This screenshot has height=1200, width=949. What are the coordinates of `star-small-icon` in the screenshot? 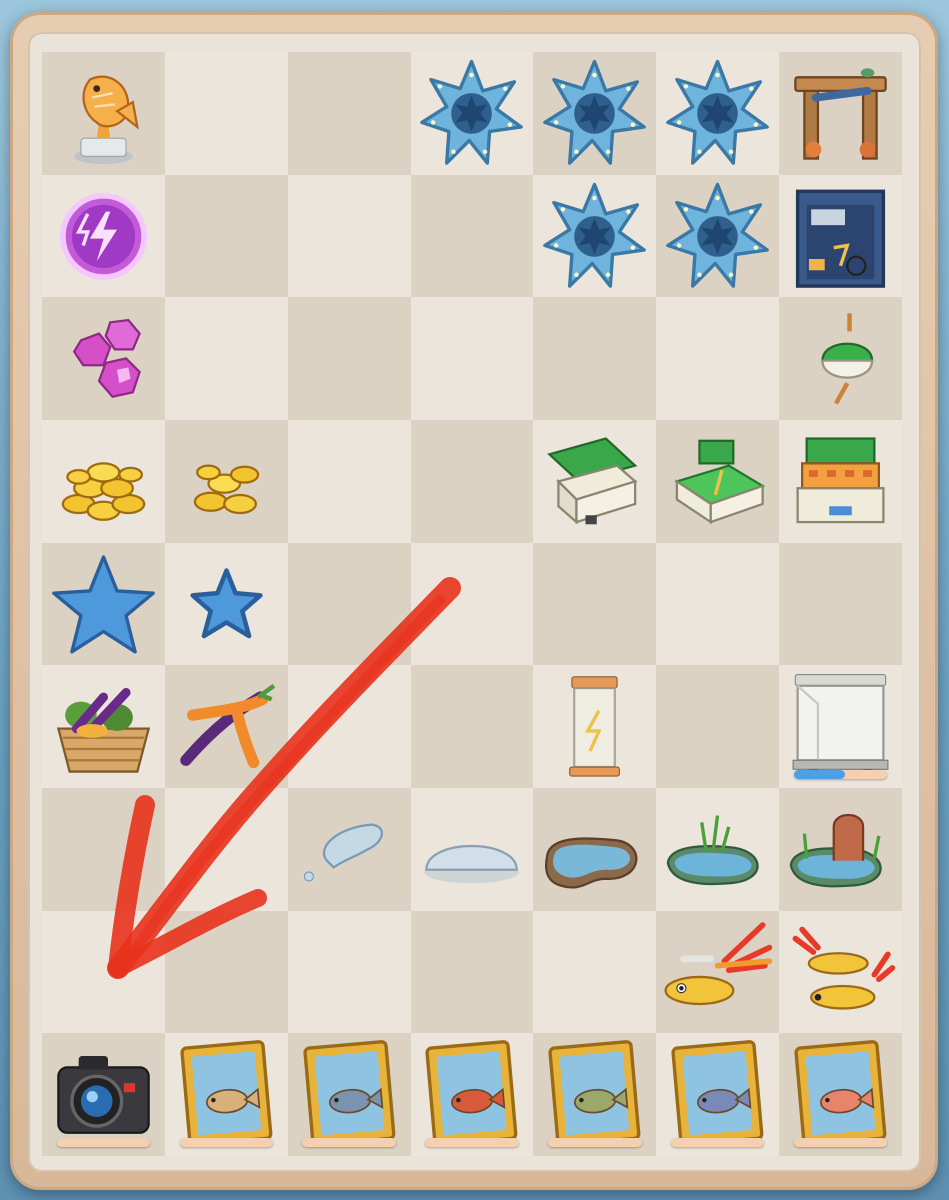 It's located at (226, 604).